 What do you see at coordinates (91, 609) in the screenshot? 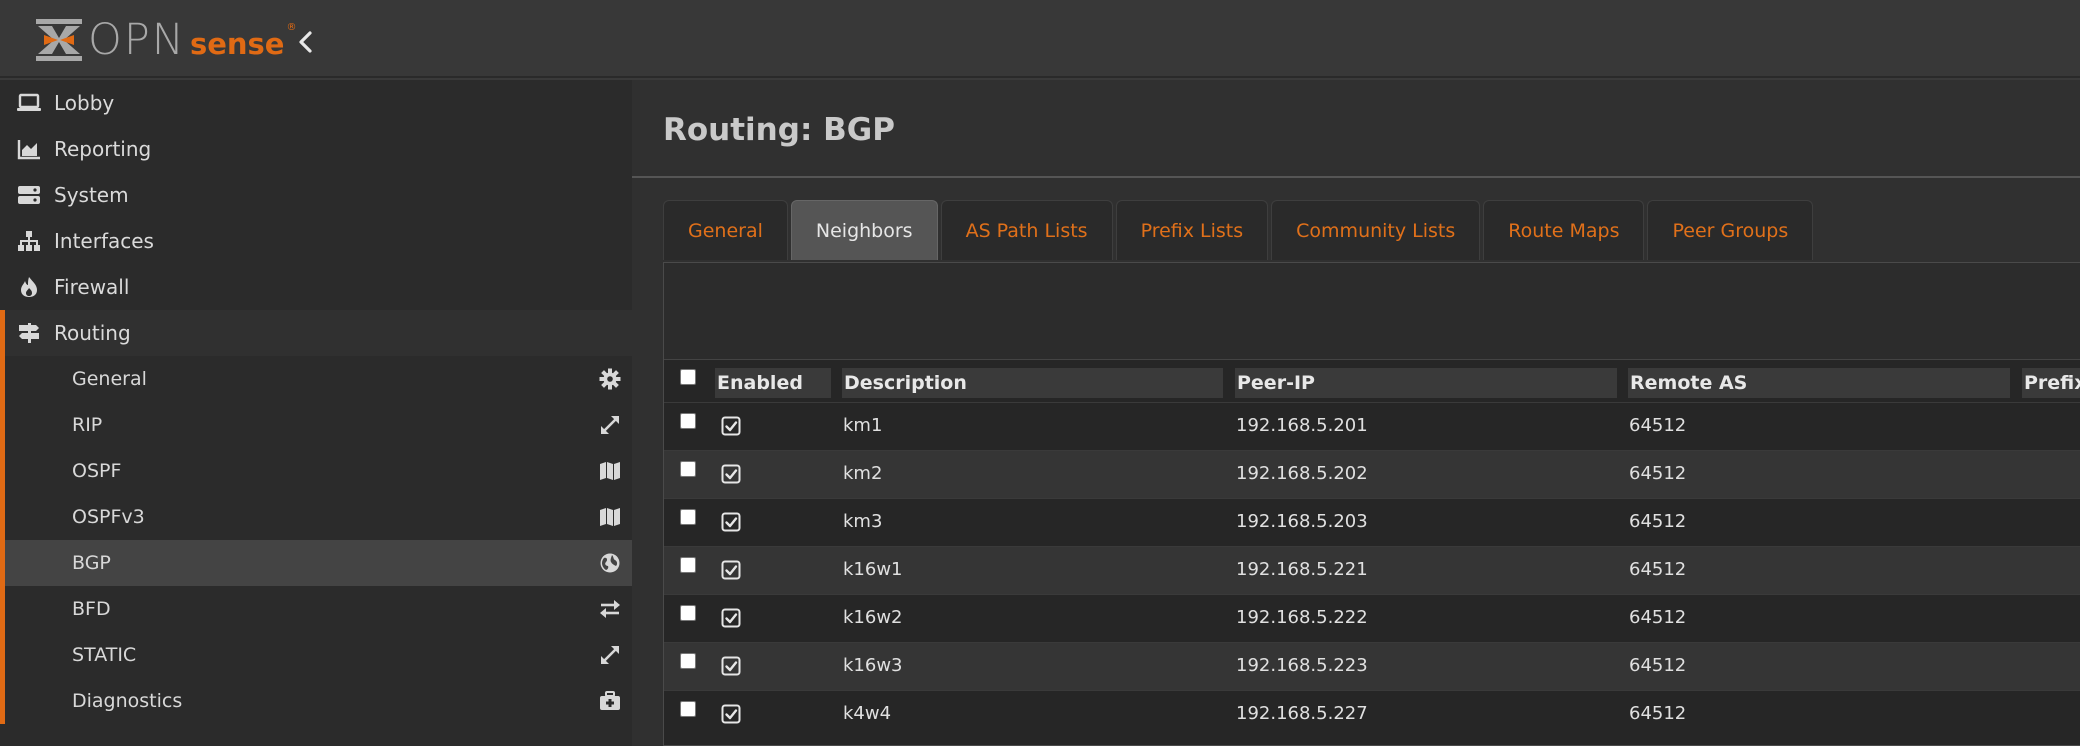
I see `sidebar-subitem-label: BFD` at bounding box center [91, 609].